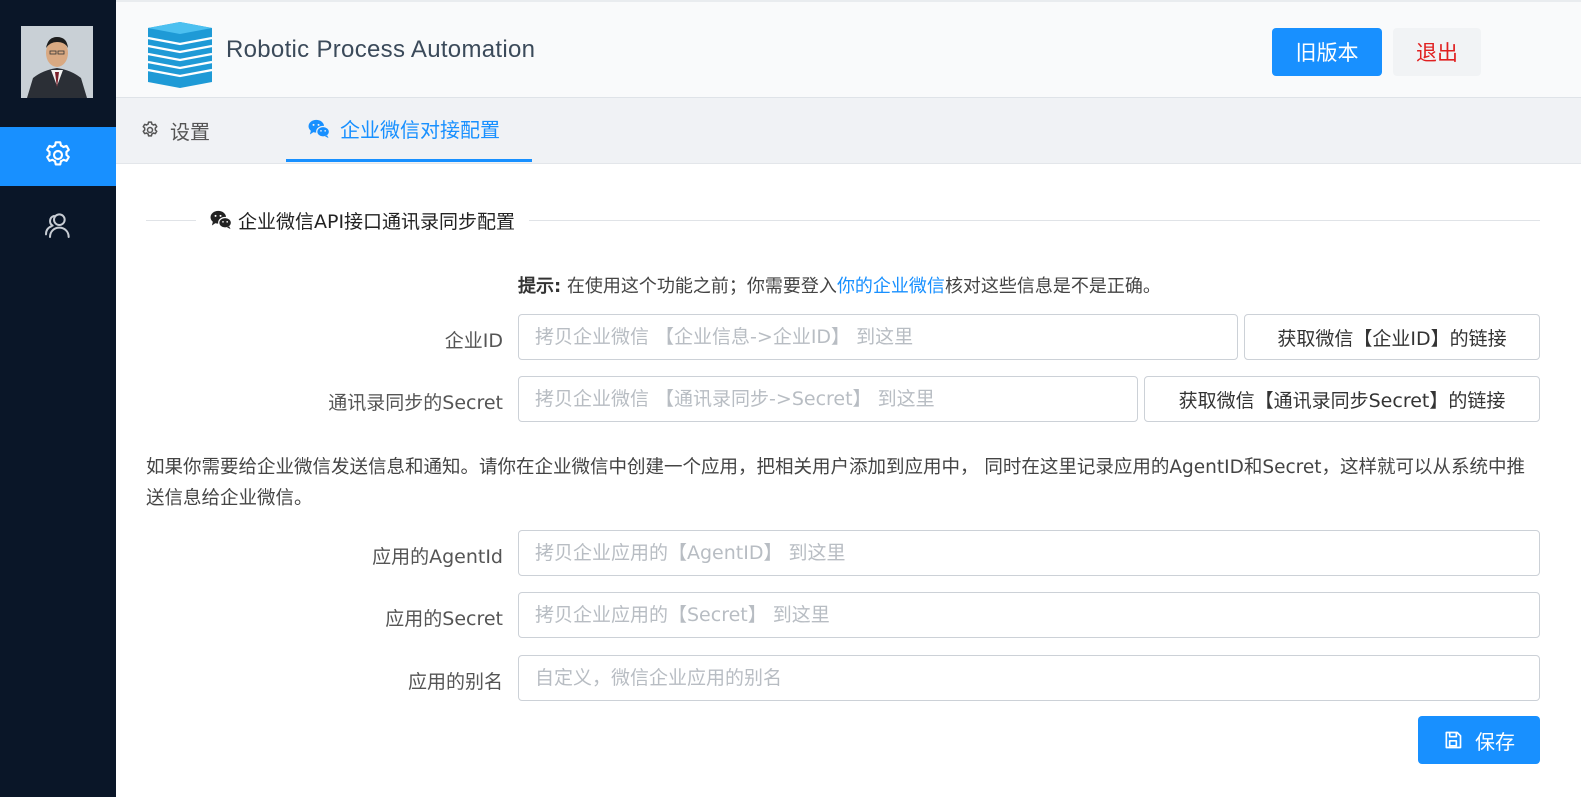  Describe the element at coordinates (377, 221) in the screenshot. I see `section-title-text: 企业微信API接口通讯录同步配置` at that location.